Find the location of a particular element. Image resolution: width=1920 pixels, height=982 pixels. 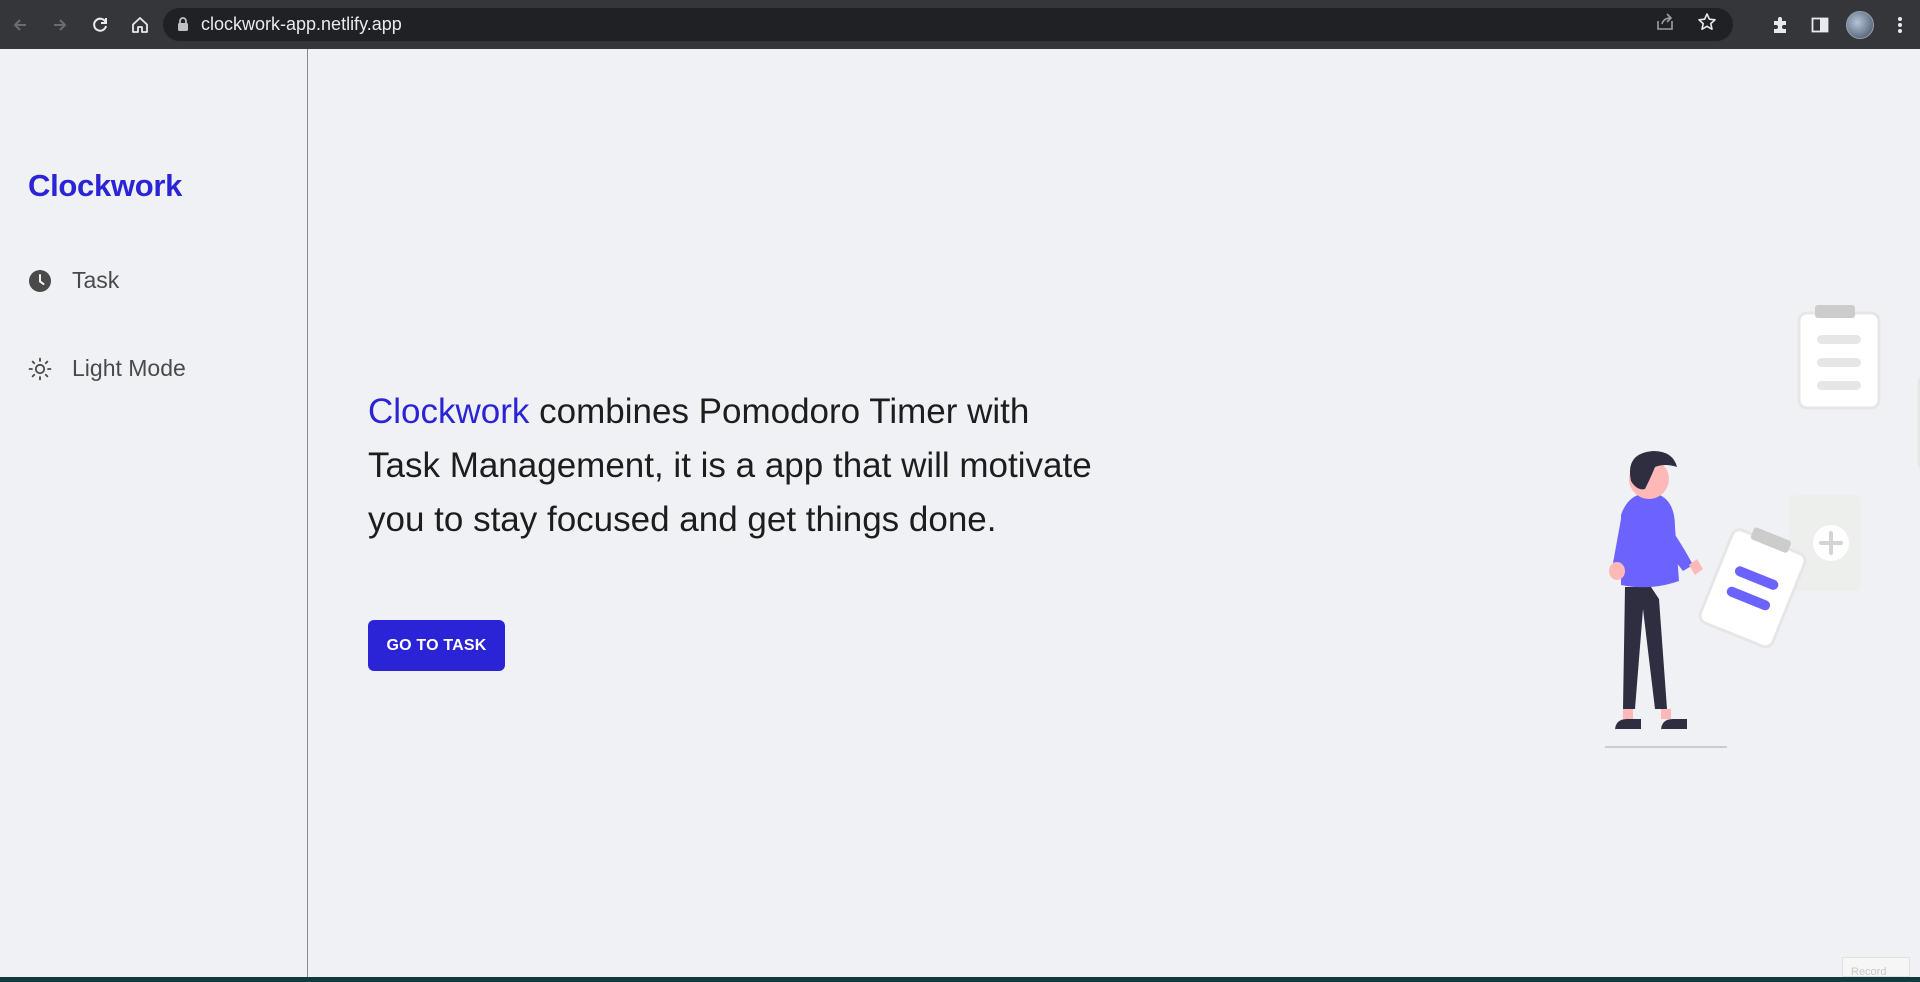

side-panel-button is located at coordinates (1820, 24).